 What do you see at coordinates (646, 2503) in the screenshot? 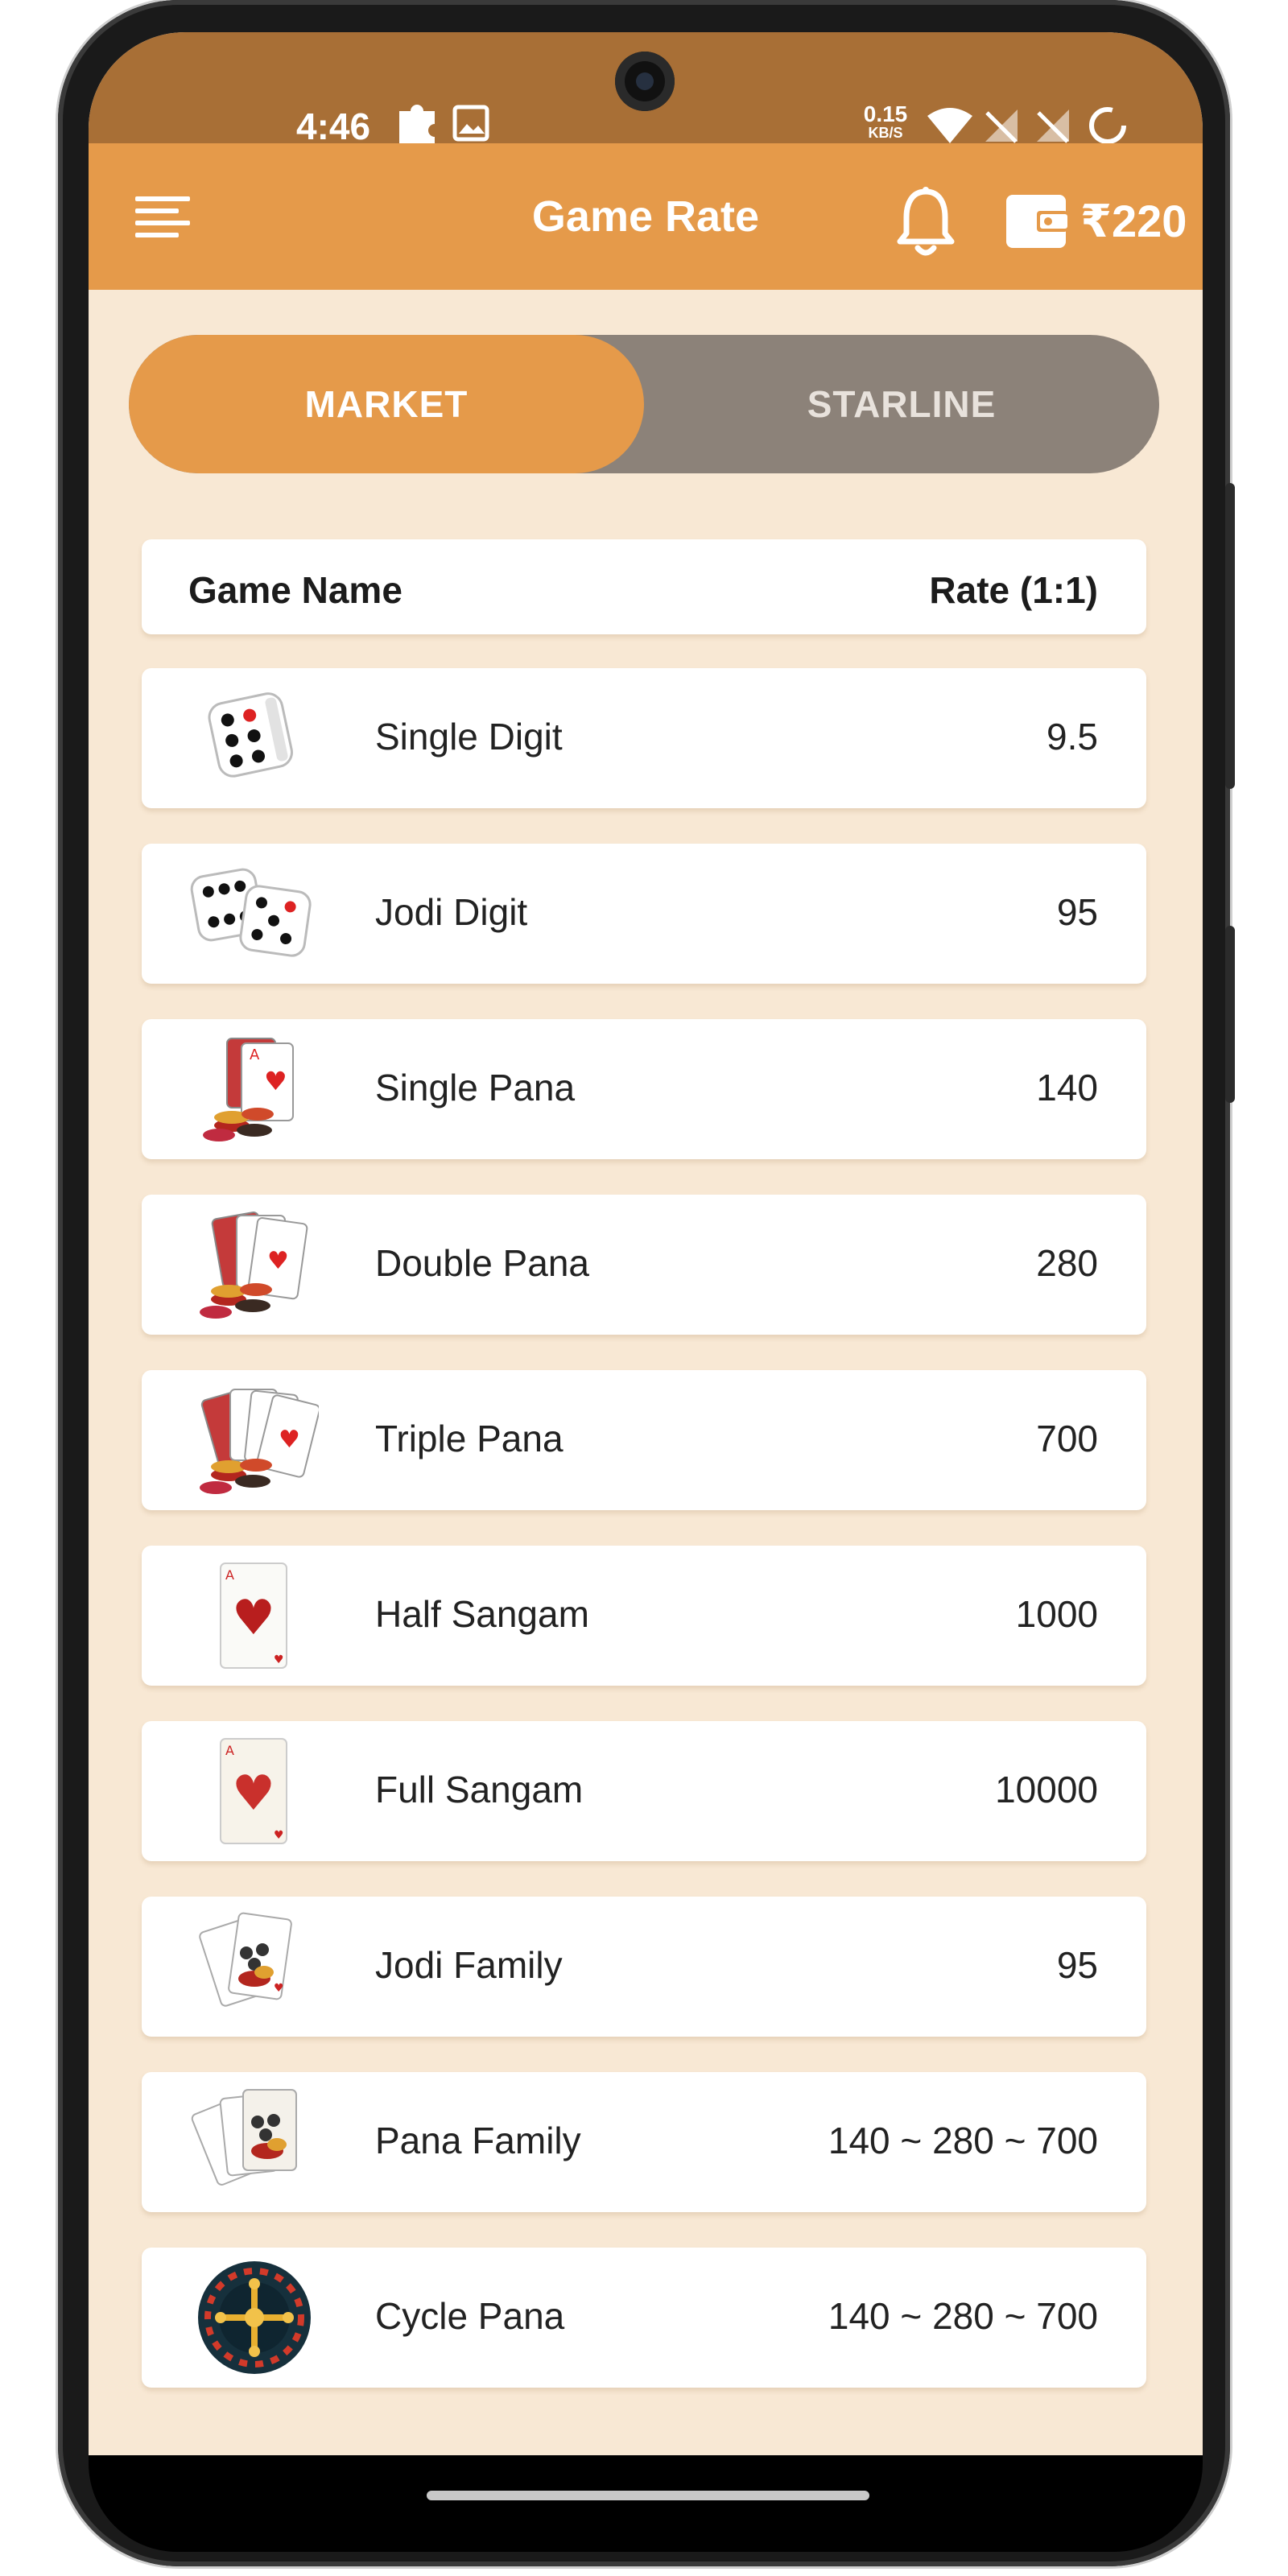
I see `navigation-area` at bounding box center [646, 2503].